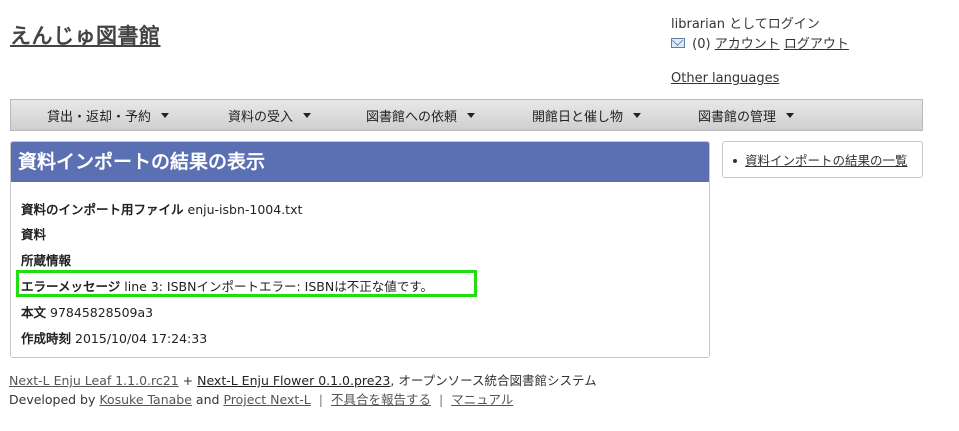 The height and width of the screenshot is (431, 959). I want to click on other-languages-link: Other languages, so click(725, 78).